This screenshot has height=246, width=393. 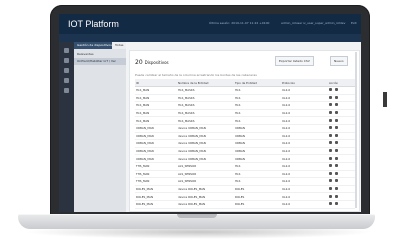 I want to click on export-csv-button: Exportar listado CSV, so click(x=294, y=61).